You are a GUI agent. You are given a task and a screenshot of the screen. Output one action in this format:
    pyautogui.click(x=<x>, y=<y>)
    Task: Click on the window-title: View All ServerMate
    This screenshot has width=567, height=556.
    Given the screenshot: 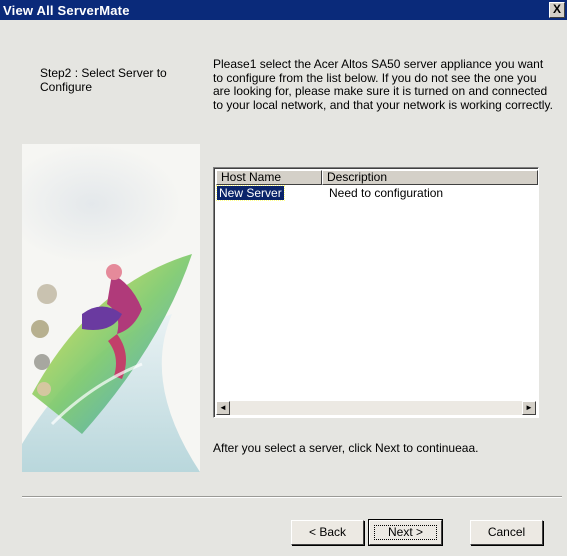 What is the action you would take?
    pyautogui.click(x=66, y=10)
    